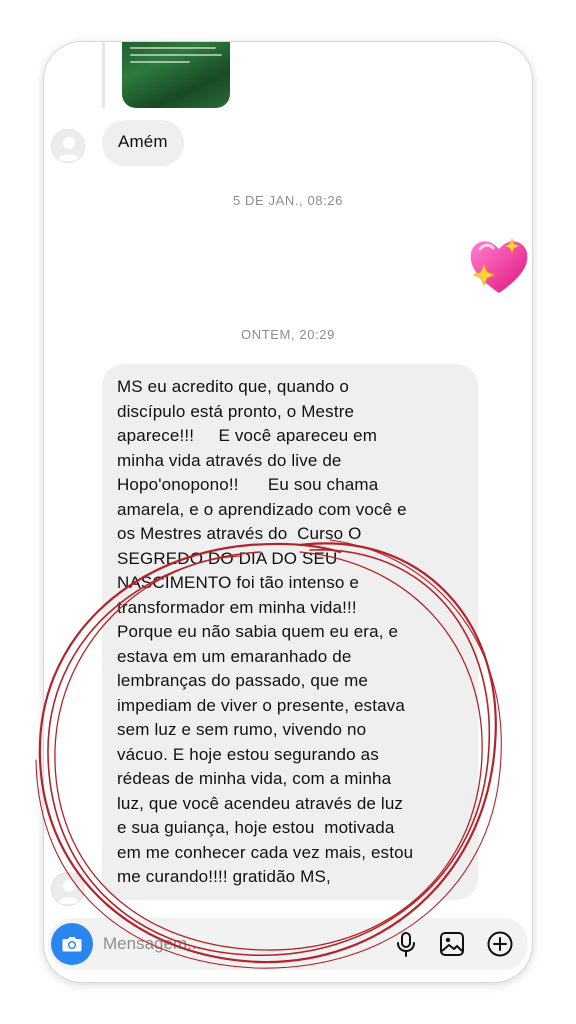 This screenshot has height=1024, width=576. I want to click on plus-circle-icon, so click(500, 944).